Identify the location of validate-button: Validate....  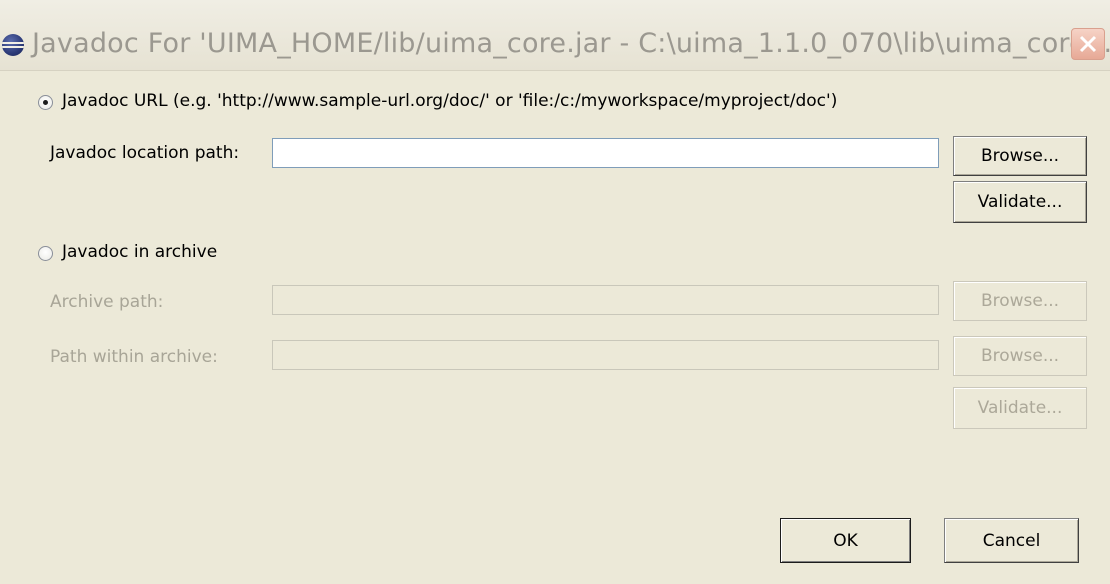
(1020, 202).